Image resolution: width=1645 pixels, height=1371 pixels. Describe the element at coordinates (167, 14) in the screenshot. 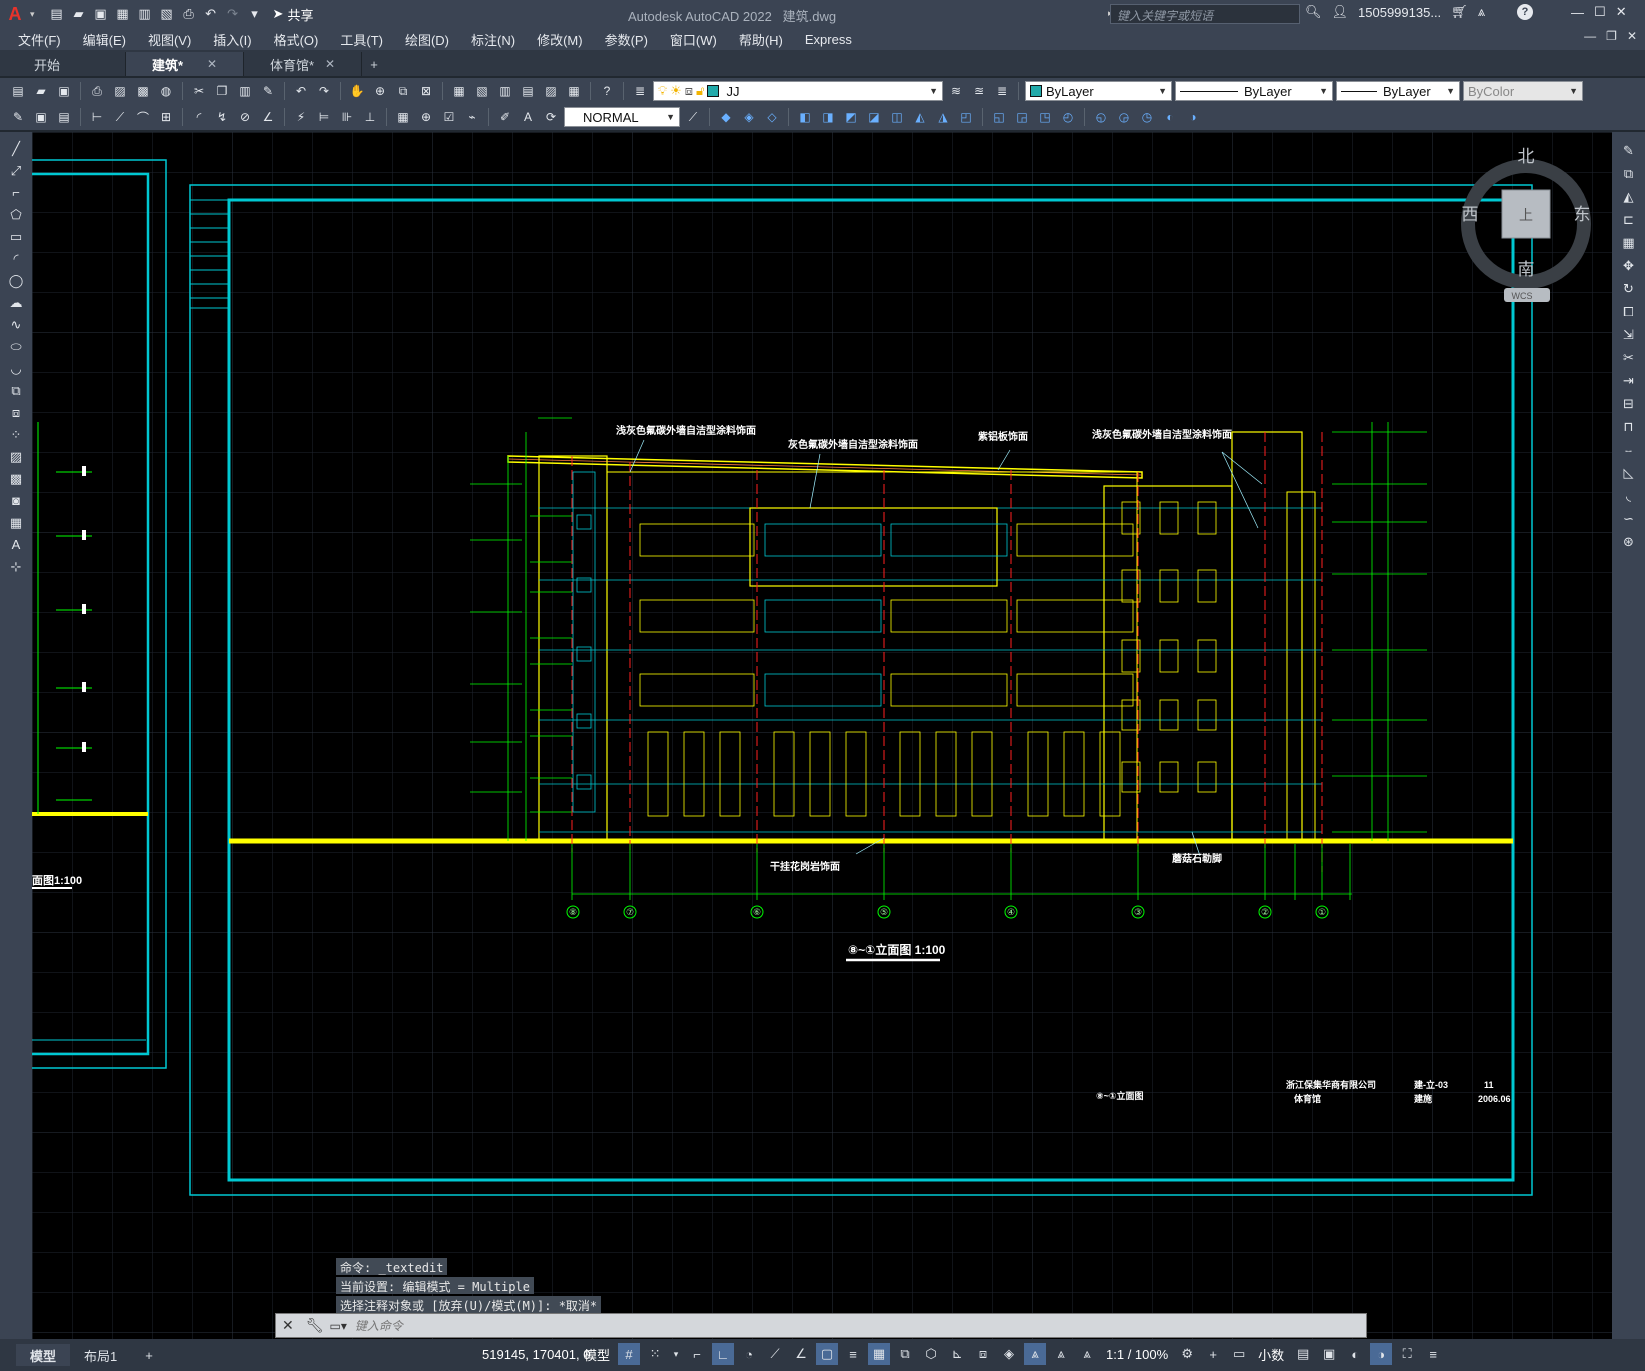

I see `save-web-icon: ▧` at that location.